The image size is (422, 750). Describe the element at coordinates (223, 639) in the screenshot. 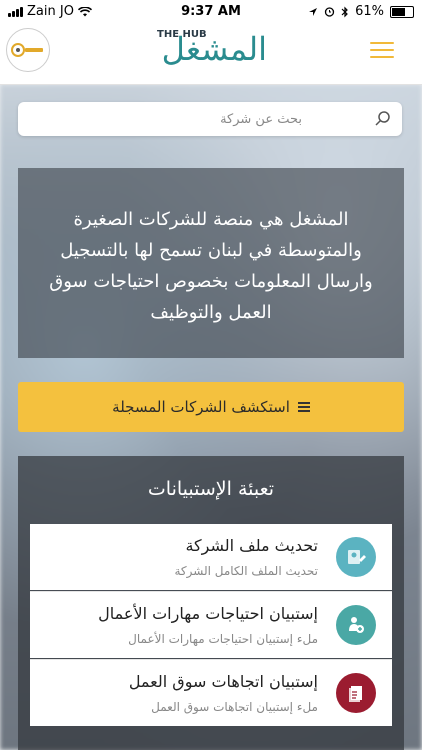

I see `survey-item-subtitle: ملء إستبيان احتياجات مهارات الأعمال` at that location.